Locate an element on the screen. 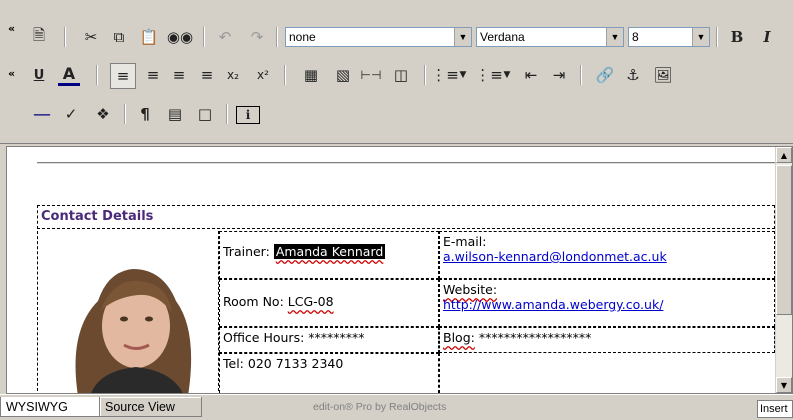 The width and height of the screenshot is (793, 420). cut-icon: ✂ is located at coordinates (91, 37).